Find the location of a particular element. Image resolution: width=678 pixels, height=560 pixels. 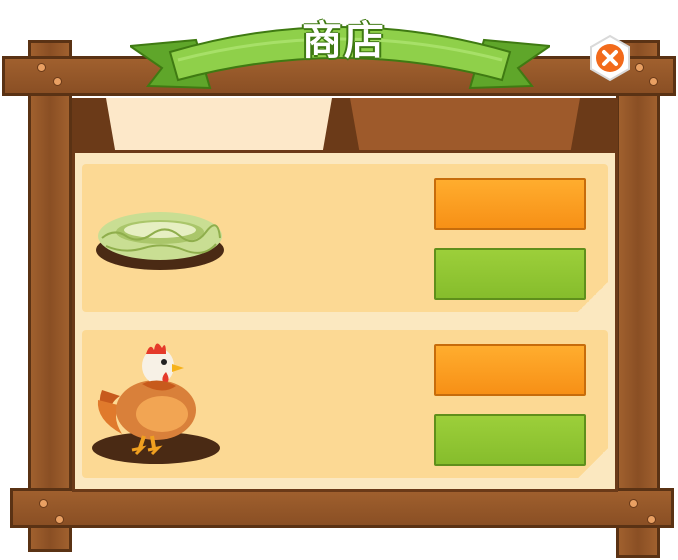

bottom-beam is located at coordinates (342, 508).